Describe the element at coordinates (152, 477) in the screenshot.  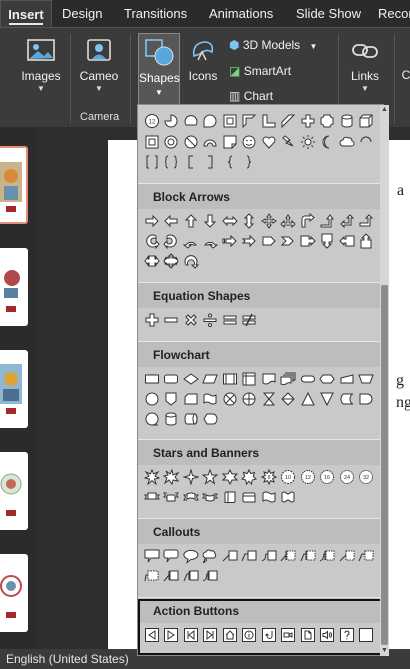
I see `explosion-1-shape` at that location.